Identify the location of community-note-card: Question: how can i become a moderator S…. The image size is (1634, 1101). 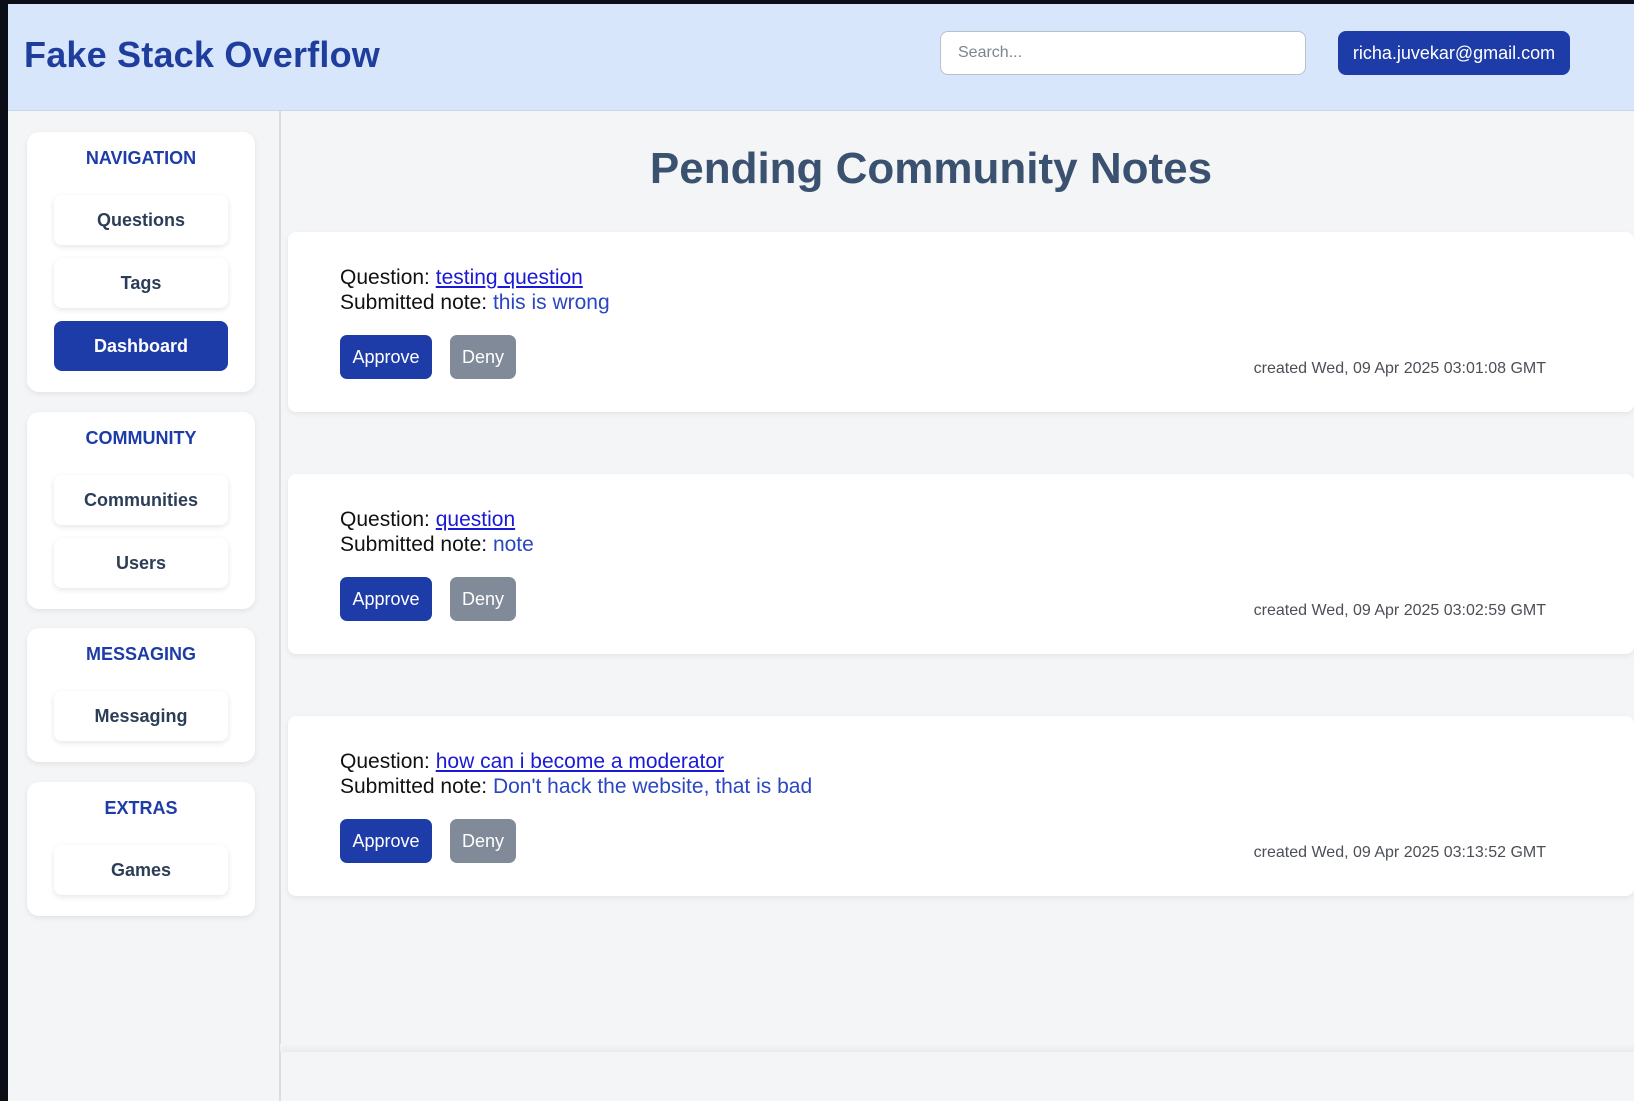
(961, 806).